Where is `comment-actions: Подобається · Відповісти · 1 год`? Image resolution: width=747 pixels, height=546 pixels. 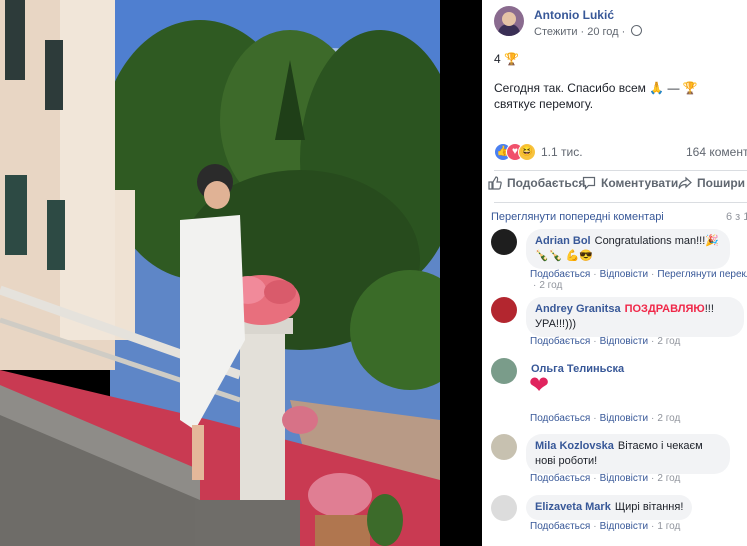
comment-actions: Подобається · Відповісти · 1 год is located at coordinates (605, 526).